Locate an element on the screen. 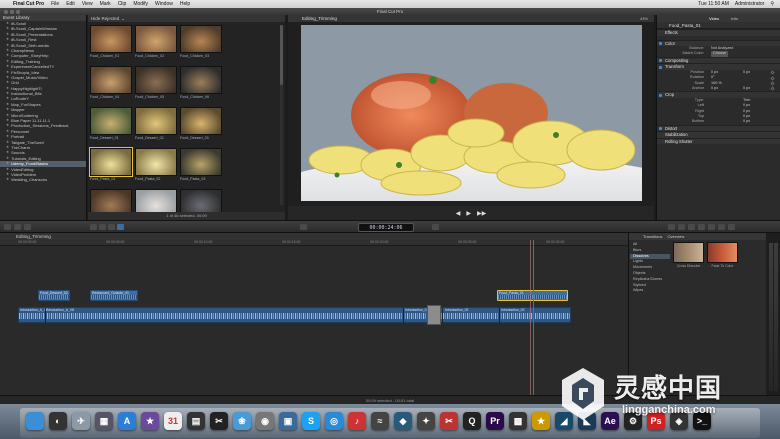 This screenshot has height=439, width=780. minimize-window-icon is located at coordinates (12, 11).